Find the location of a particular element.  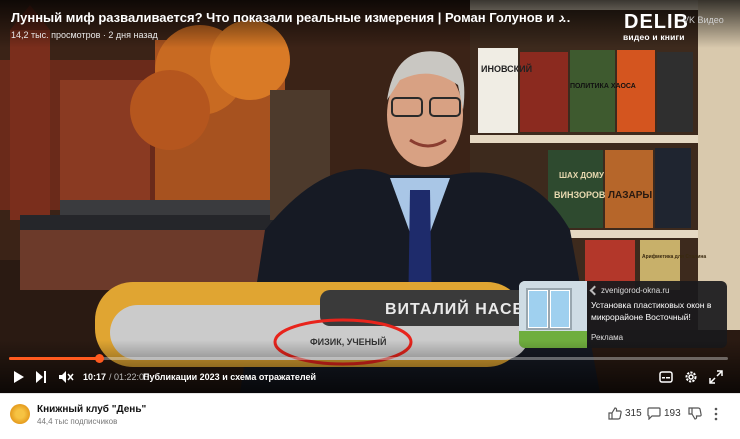

progress-thumb is located at coordinates (99, 358).